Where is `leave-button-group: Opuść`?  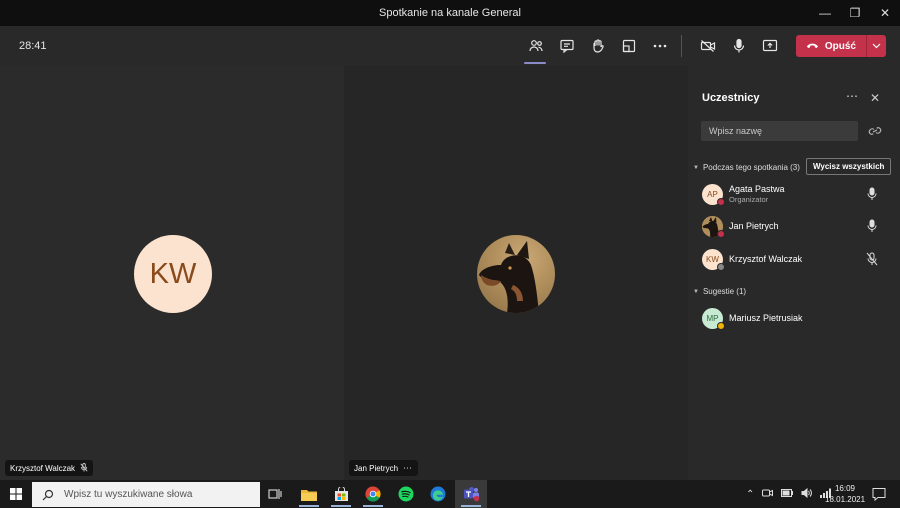 leave-button-group: Opuść is located at coordinates (841, 46).